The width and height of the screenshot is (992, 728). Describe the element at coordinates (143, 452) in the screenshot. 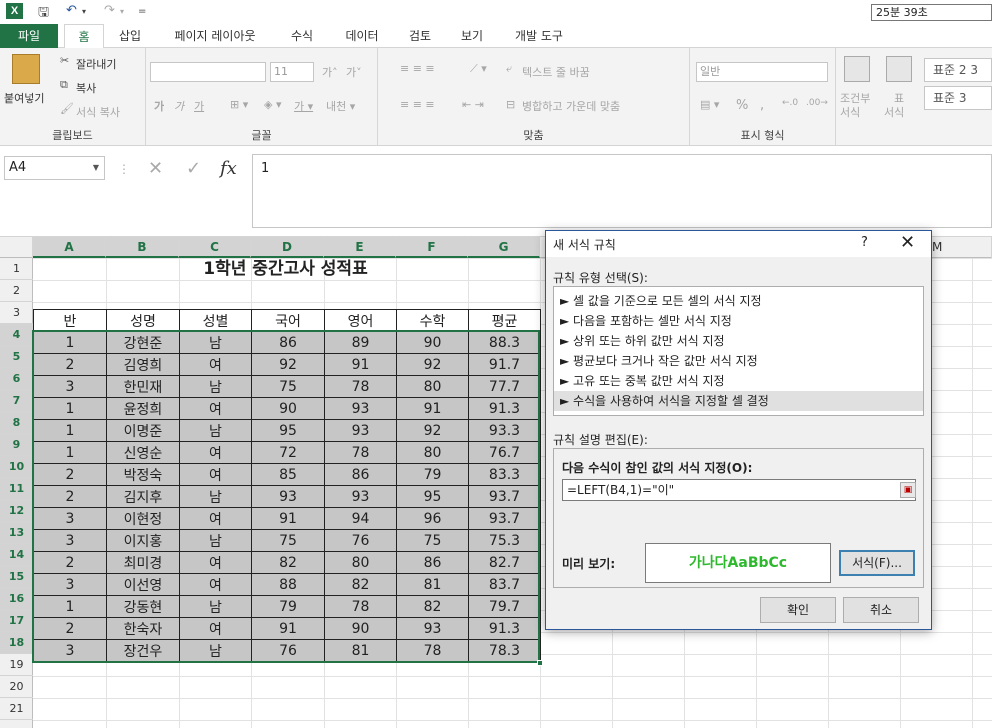

I see `cell: 신영순` at that location.